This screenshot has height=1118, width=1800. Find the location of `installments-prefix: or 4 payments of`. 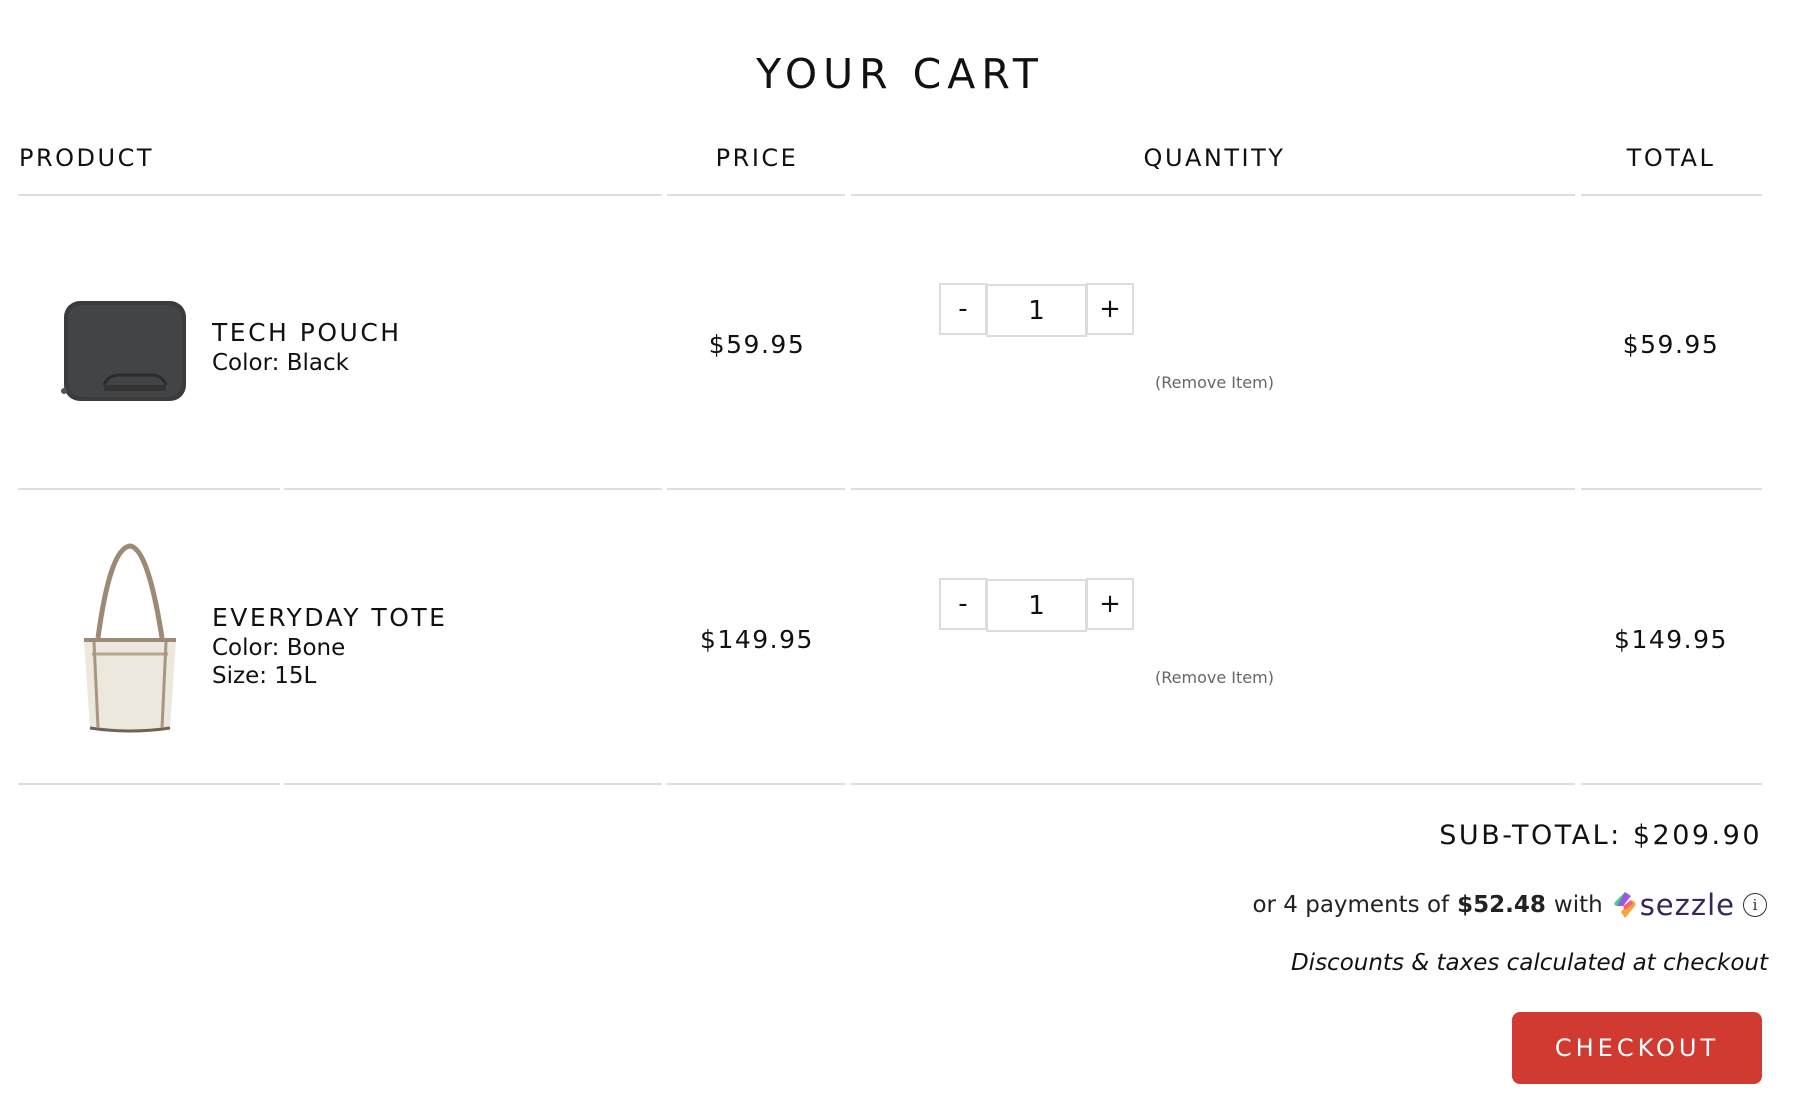

installments-prefix: or 4 payments of is located at coordinates (1351, 905).